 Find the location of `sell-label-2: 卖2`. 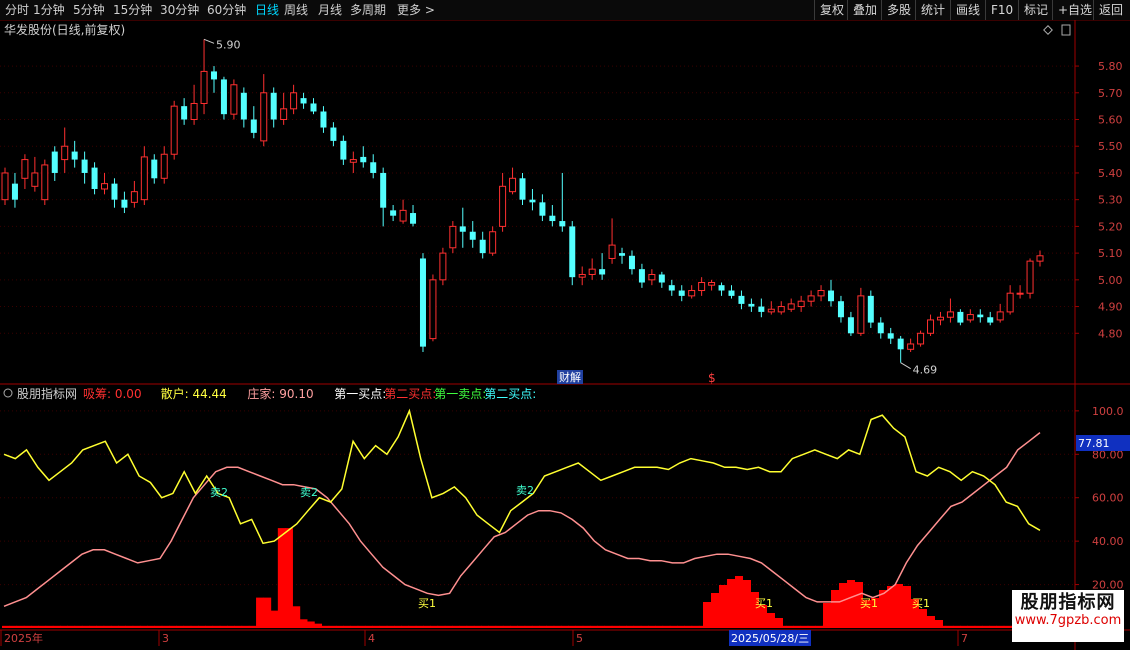

sell-label-2: 卖2 is located at coordinates (525, 490).